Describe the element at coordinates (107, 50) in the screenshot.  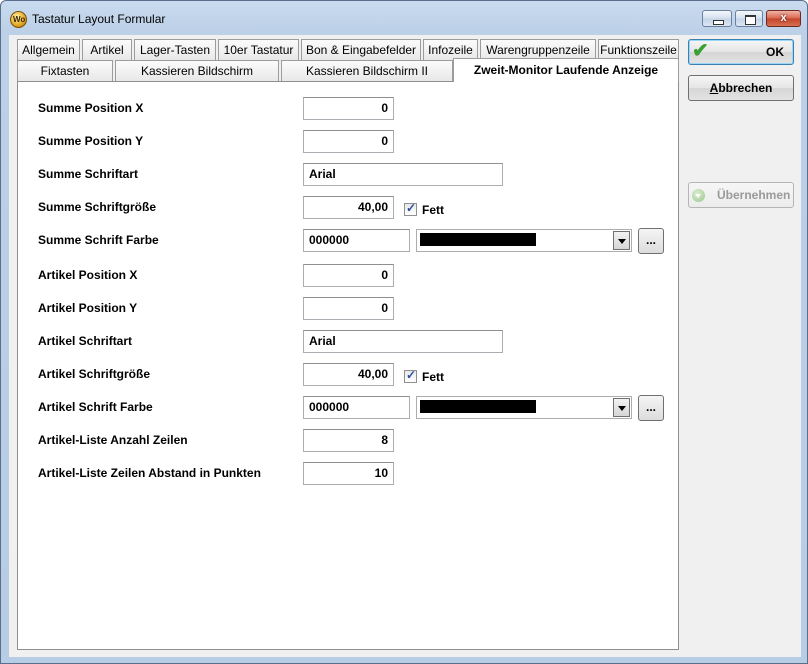
I see `tab-artikel: Artikel` at that location.